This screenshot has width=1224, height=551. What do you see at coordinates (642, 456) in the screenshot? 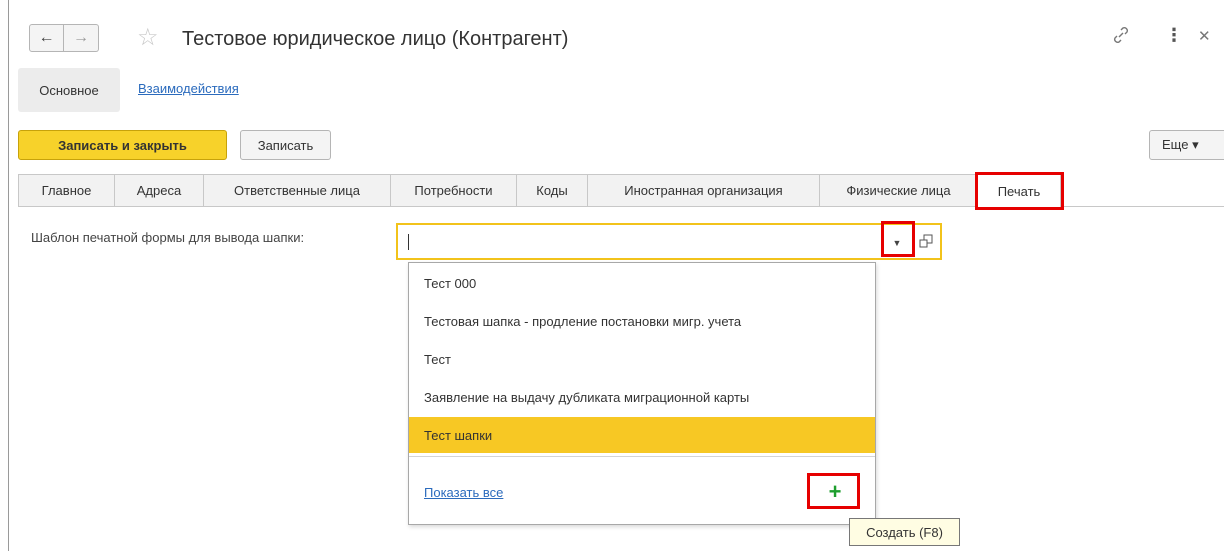
I see `dropdown-divider` at bounding box center [642, 456].